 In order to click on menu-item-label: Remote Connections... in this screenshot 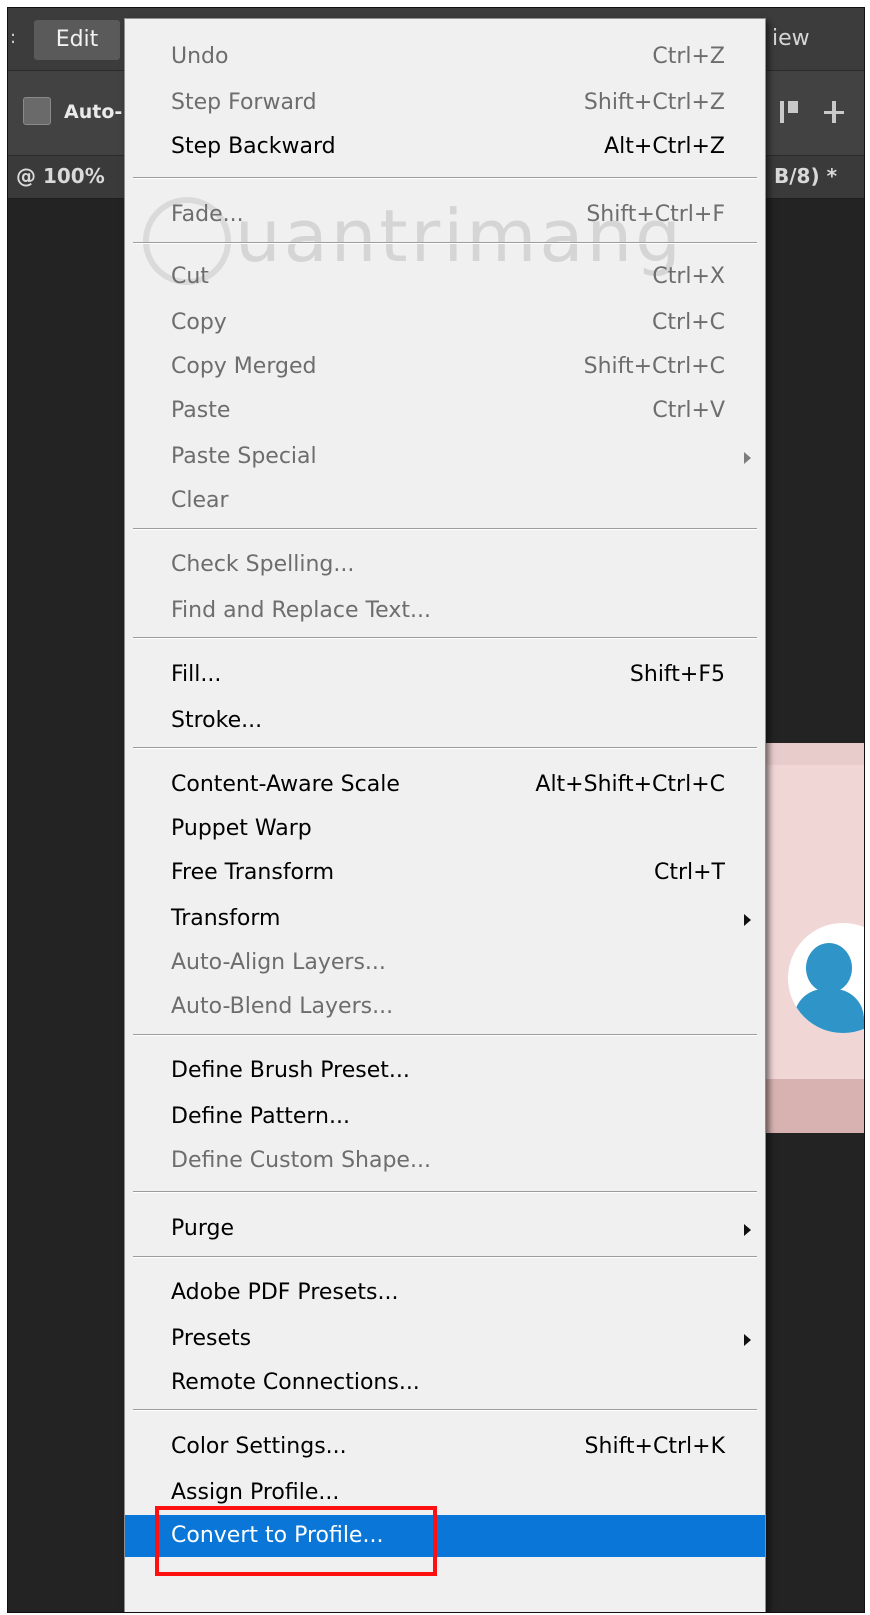, I will do `click(295, 1382)`.